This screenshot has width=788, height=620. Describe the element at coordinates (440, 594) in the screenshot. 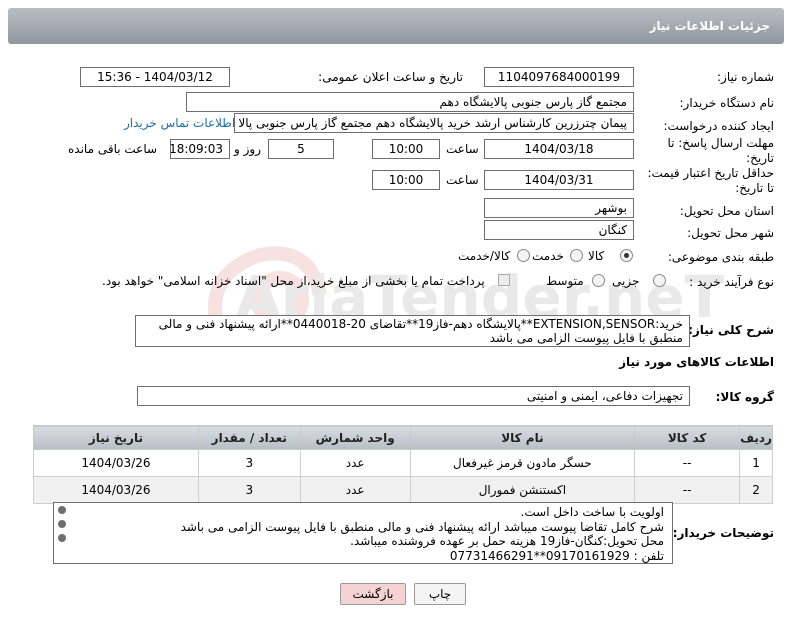

I see `print-button: چاپ` at that location.